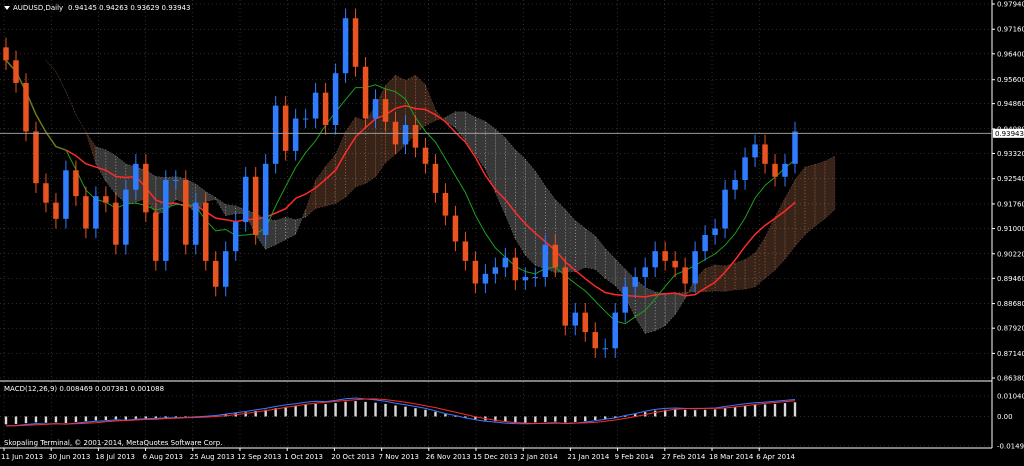  I want to click on price-tick-label: 0.94860, so click(1010, 104).